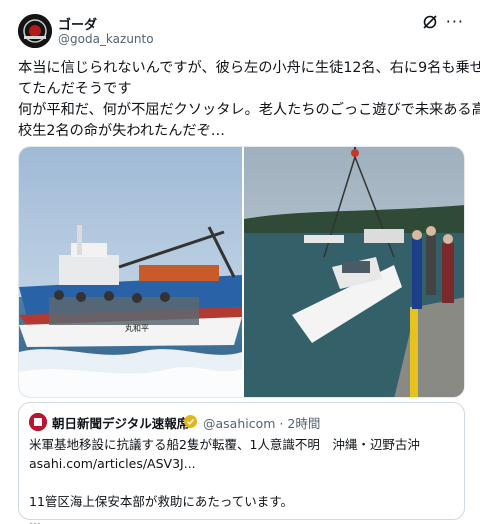 The image size is (480, 524). Describe the element at coordinates (77, 23) in the screenshot. I see `author-name: ゴーダ` at that location.